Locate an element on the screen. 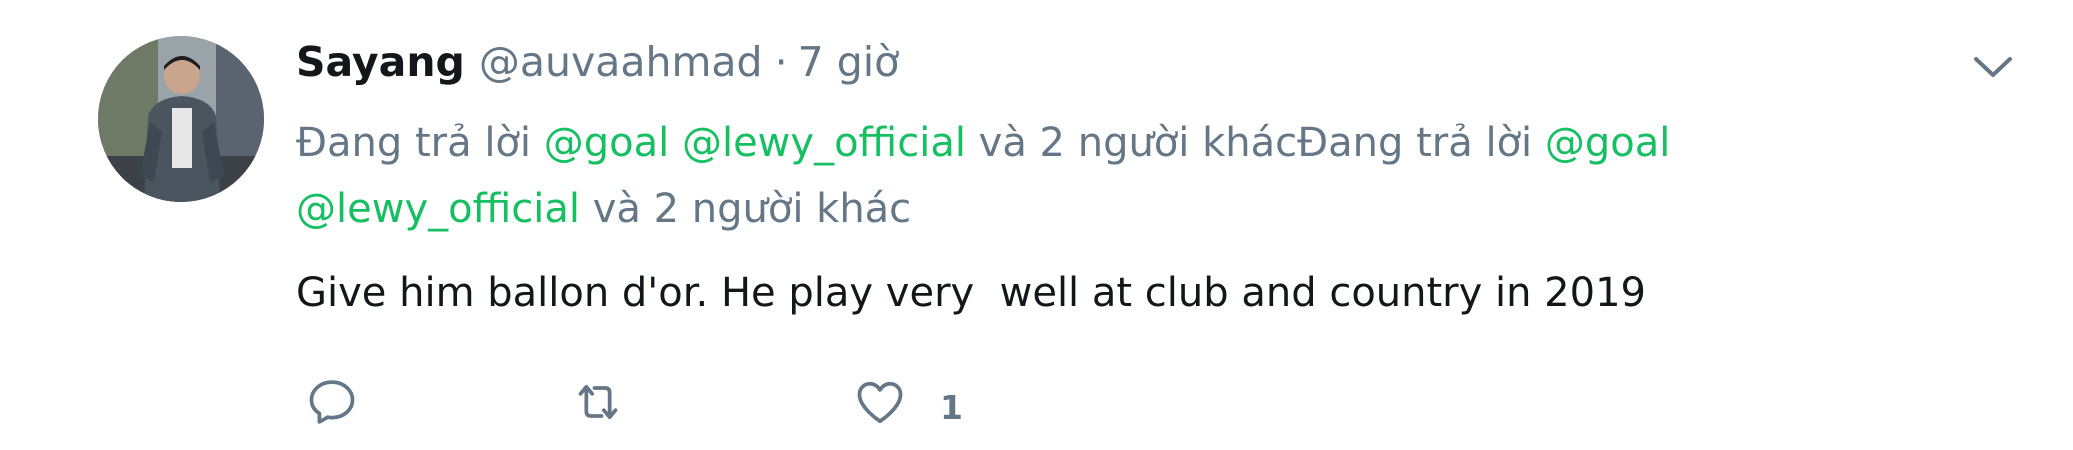 This screenshot has width=2073, height=450. avatar-photo is located at coordinates (181, 119).